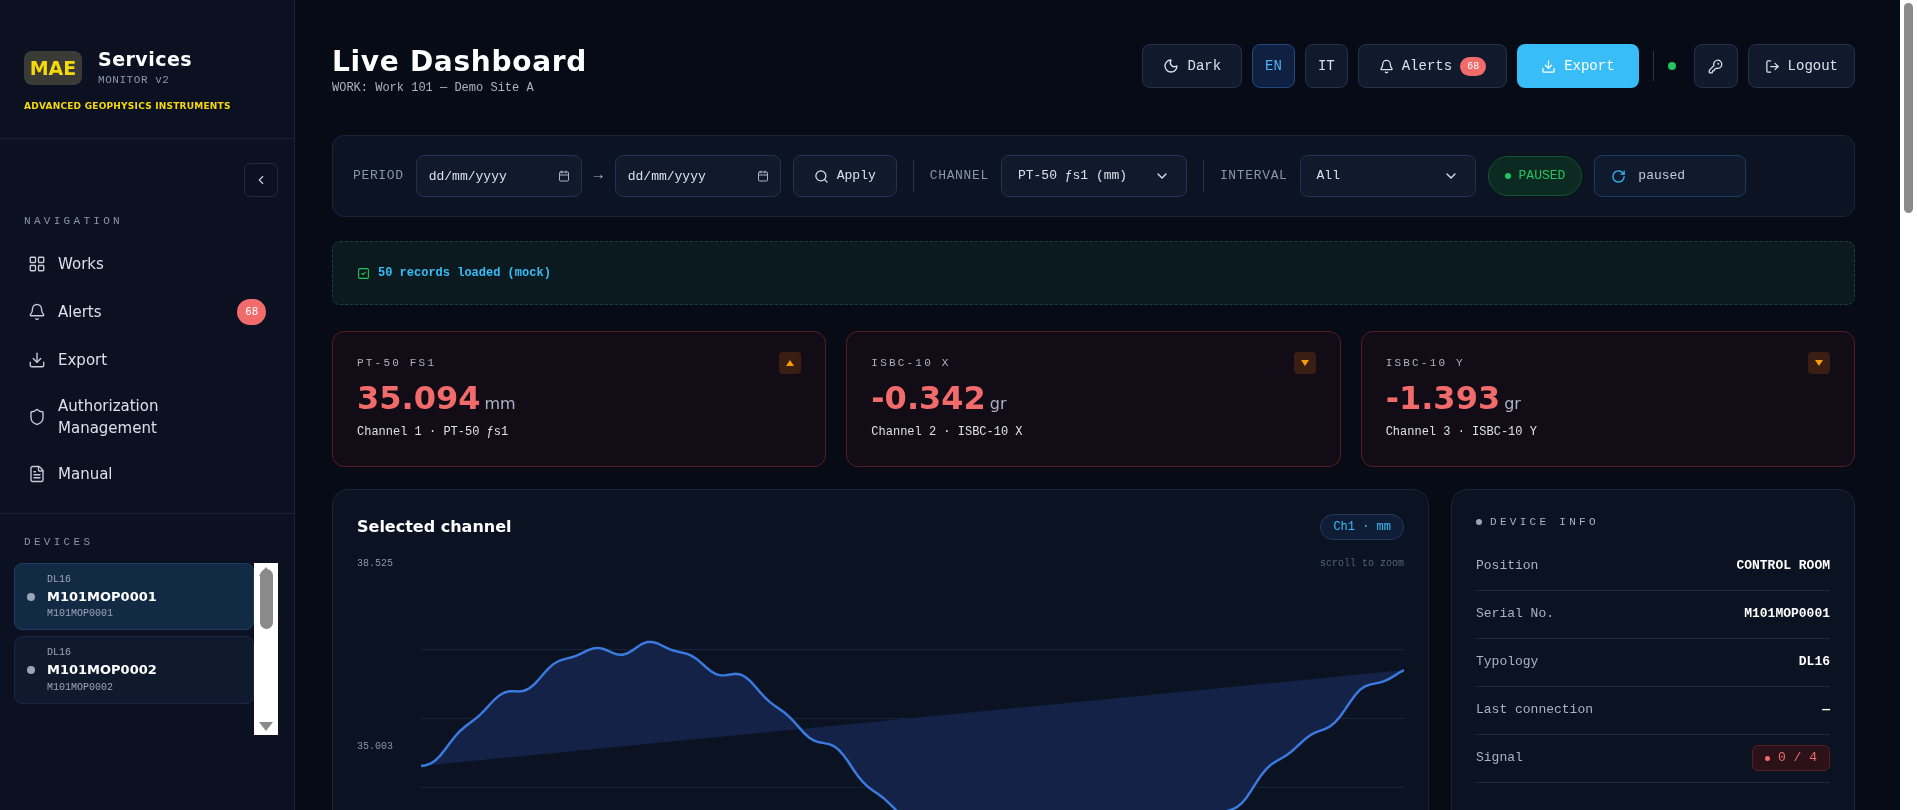 The image size is (1917, 810). What do you see at coordinates (266, 648) in the screenshot?
I see `scrollbar` at bounding box center [266, 648].